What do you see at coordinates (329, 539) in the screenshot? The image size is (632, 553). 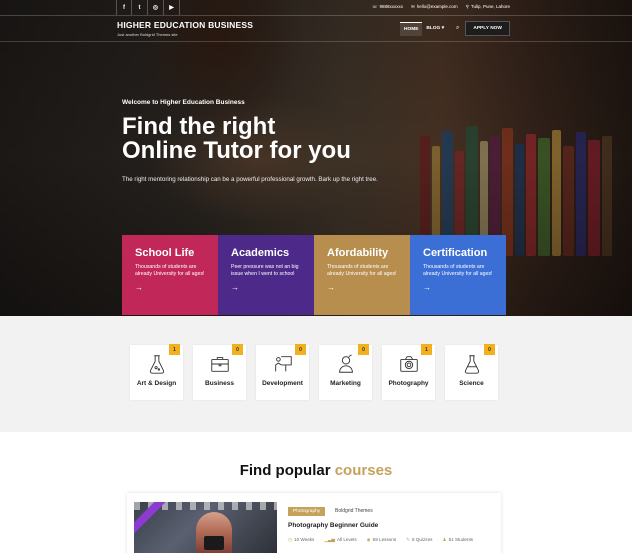 I see `level-icon: ▁▃▅` at bounding box center [329, 539].